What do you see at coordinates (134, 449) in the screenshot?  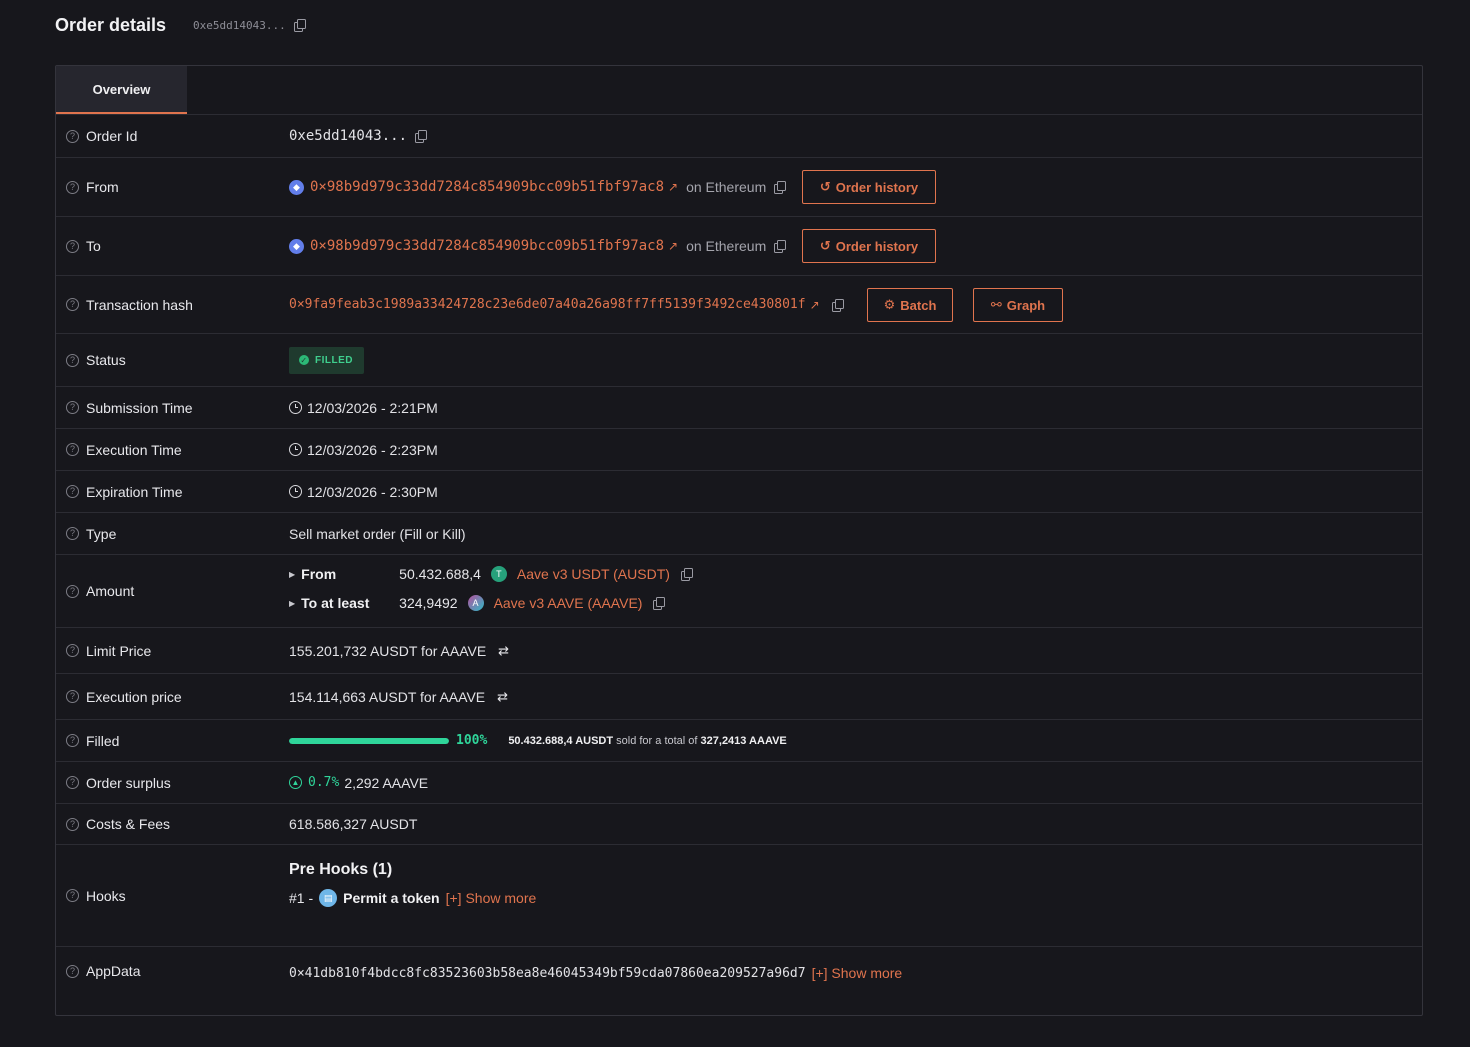 I see `row-label: Execution Time` at bounding box center [134, 449].